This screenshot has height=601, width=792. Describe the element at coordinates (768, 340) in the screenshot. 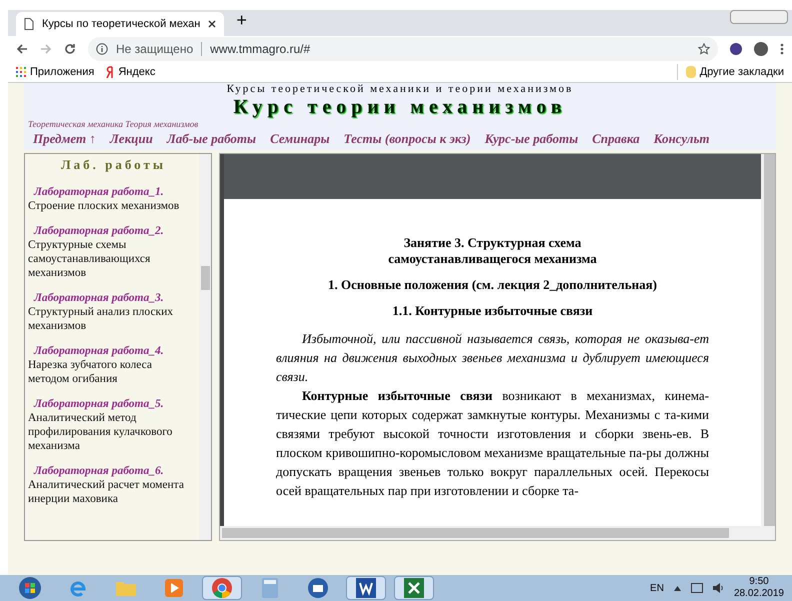

I see `vertical-scrollbar` at that location.